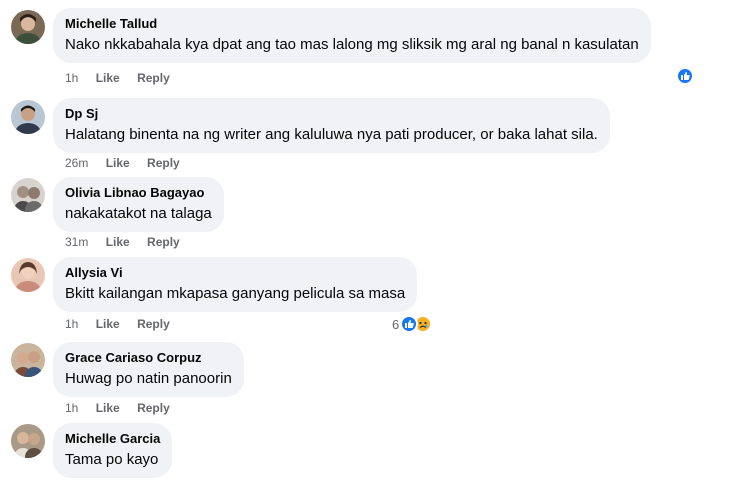 The image size is (750, 480). Describe the element at coordinates (331, 113) in the screenshot. I see `comment-author: Dp Sj` at that location.